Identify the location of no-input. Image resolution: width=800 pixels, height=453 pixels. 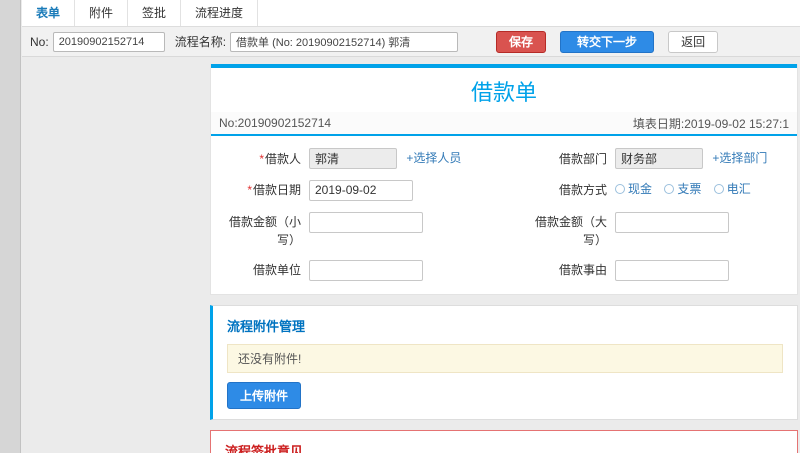
(108, 41).